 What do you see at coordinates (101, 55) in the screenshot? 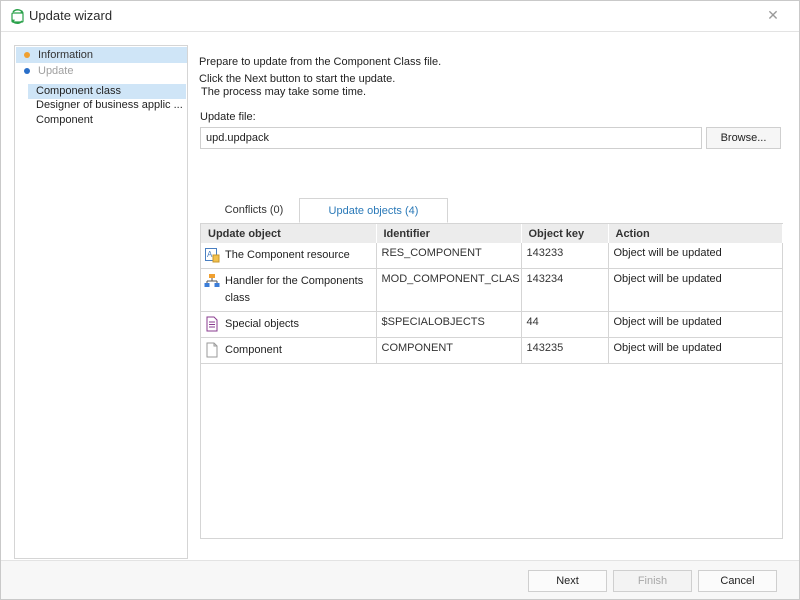
I see `step-information: Information` at bounding box center [101, 55].